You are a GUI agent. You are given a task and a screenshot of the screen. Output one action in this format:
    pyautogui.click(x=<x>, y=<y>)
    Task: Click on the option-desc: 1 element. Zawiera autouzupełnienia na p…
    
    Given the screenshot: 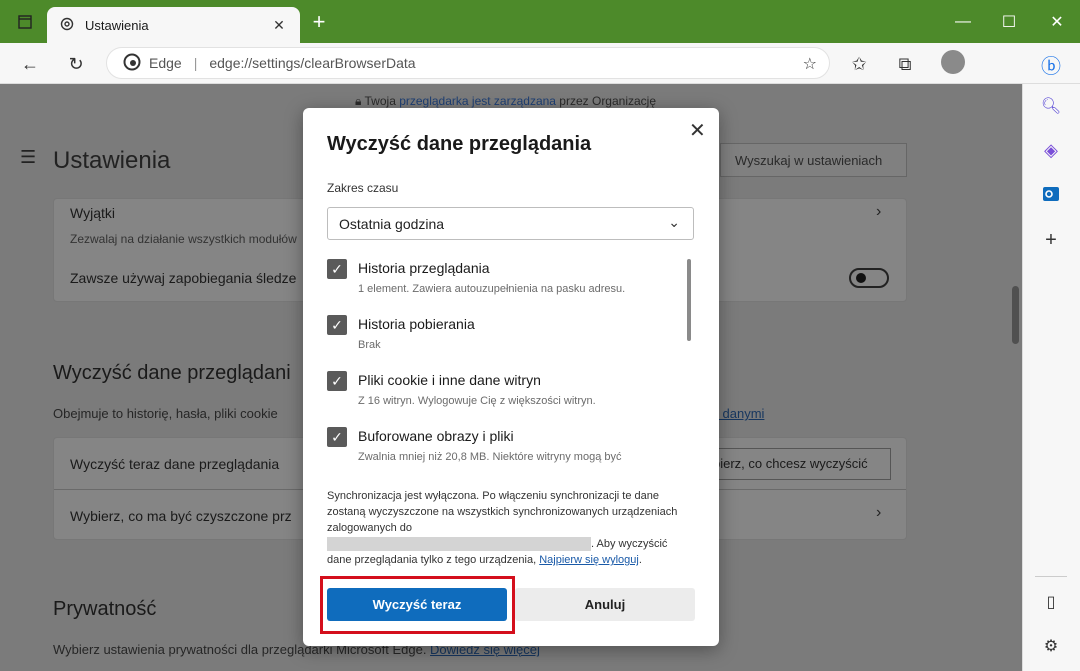 What is the action you would take?
    pyautogui.click(x=492, y=289)
    